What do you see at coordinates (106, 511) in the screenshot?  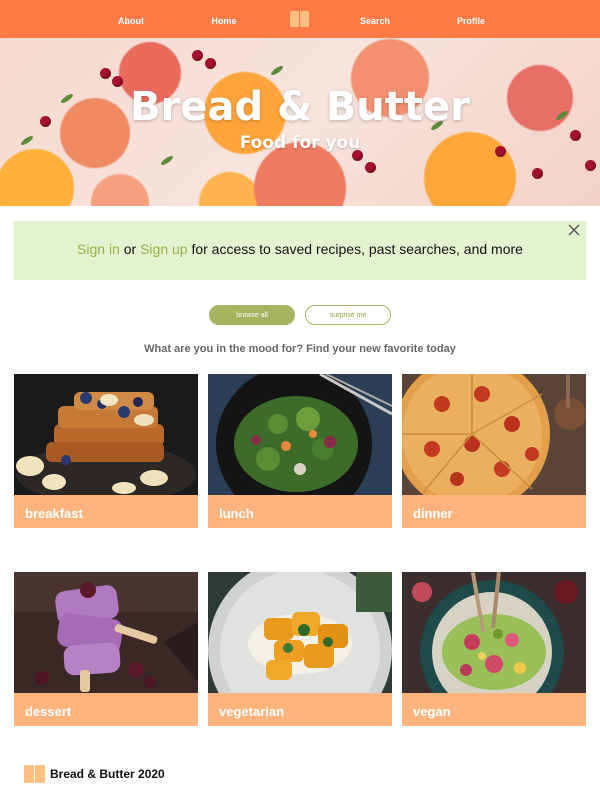 I see `category-label: breakfast` at bounding box center [106, 511].